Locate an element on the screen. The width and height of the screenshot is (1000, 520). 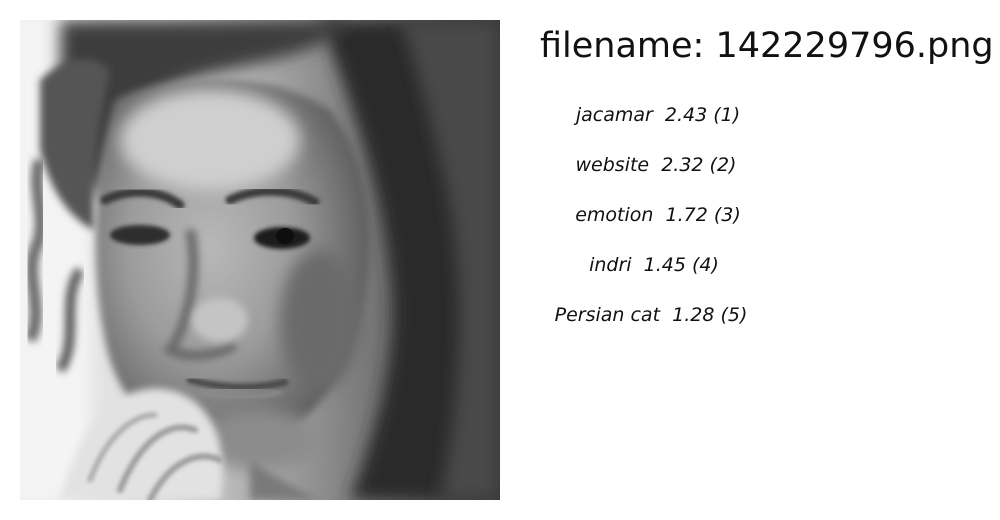
prediction-item-1: jacamar 2.43 (1) is located at coordinates (658, 115).